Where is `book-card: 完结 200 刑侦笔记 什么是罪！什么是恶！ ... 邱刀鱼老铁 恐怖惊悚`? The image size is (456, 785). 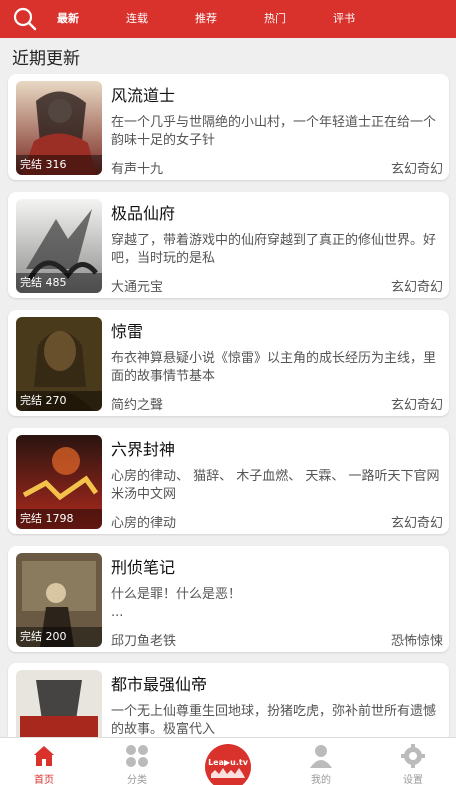 book-card: 完结 200 刑侦笔记 什么是罪！什么是恶！ ... 邱刀鱼老铁 恐怖惊悚 is located at coordinates (228, 599).